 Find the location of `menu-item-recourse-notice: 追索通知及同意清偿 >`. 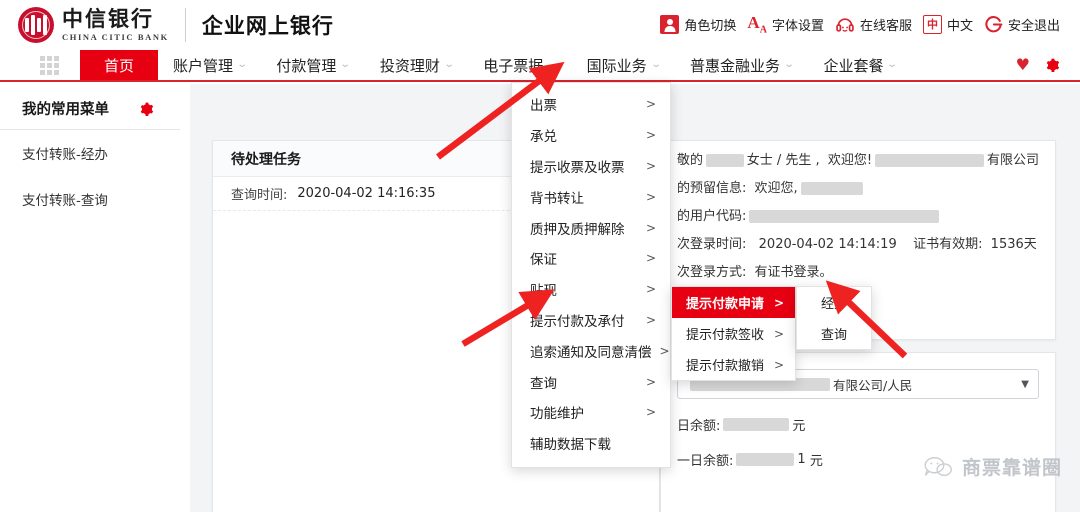

menu-item-recourse-notice: 追索通知及同意清偿 > is located at coordinates (591, 350).